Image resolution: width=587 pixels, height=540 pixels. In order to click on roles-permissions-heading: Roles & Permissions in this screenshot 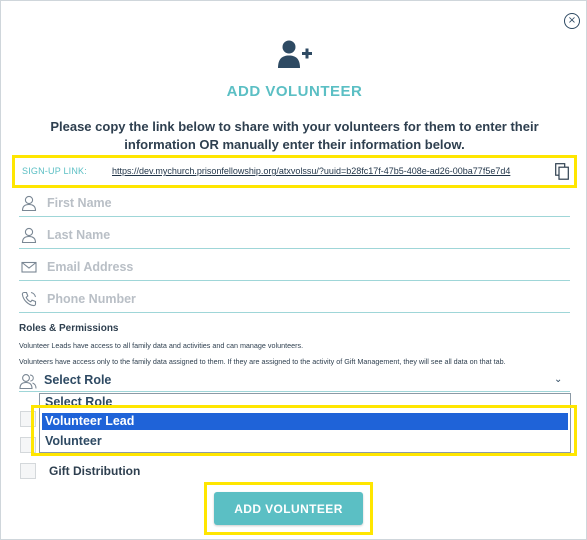, I will do `click(69, 328)`.